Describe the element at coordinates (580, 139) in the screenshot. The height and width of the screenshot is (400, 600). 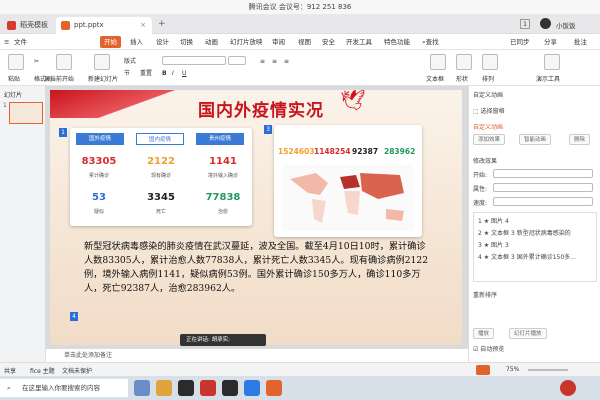
I see `delete-button: 删除` at that location.